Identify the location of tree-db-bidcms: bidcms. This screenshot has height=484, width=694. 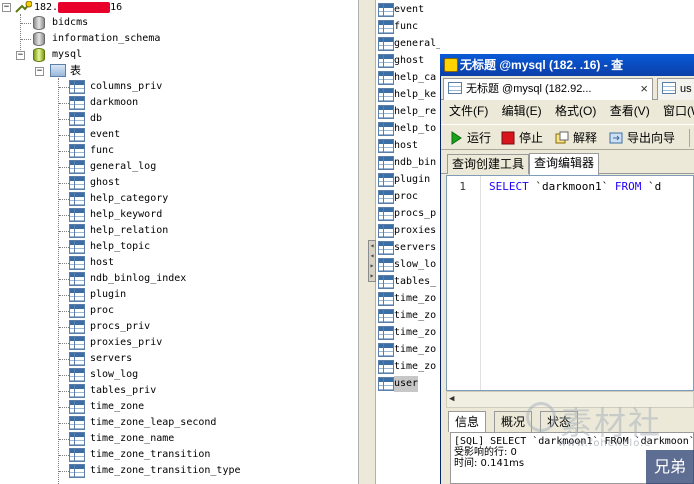
(70, 23).